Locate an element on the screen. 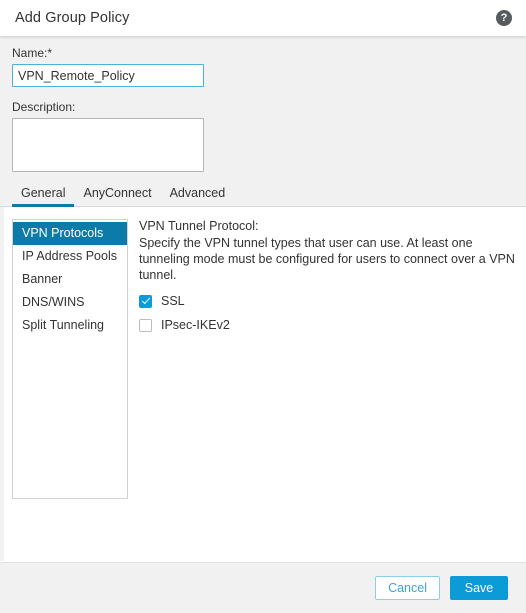  name-label: Name:* is located at coordinates (32, 53).